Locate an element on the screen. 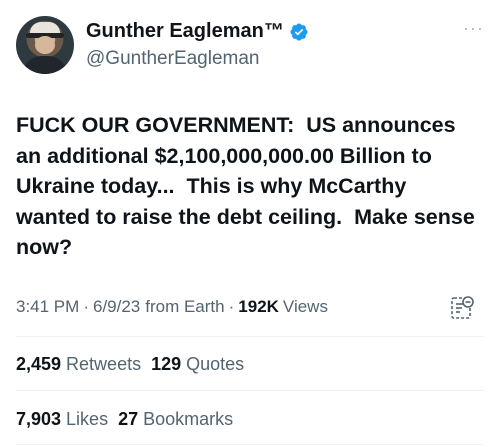 The width and height of the screenshot is (500, 446). retweets-label: Retweets is located at coordinates (103, 364).